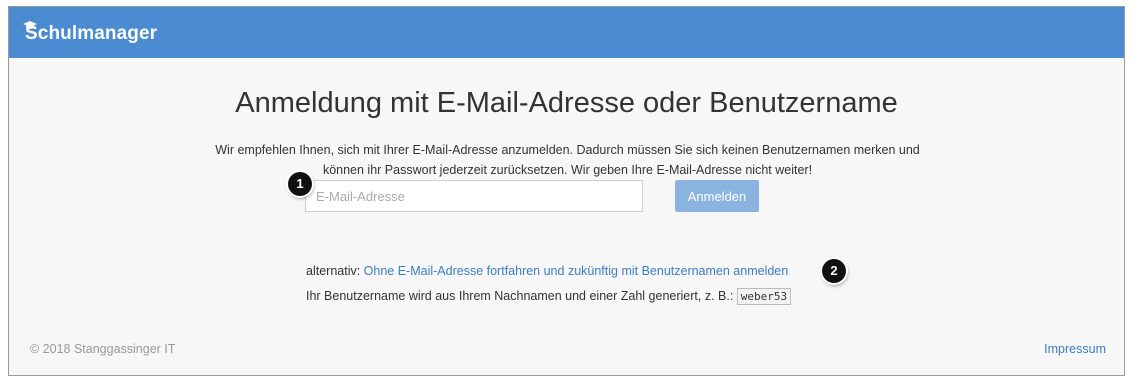  What do you see at coordinates (834, 271) in the screenshot?
I see `annotation-badge-2: 2` at bounding box center [834, 271].